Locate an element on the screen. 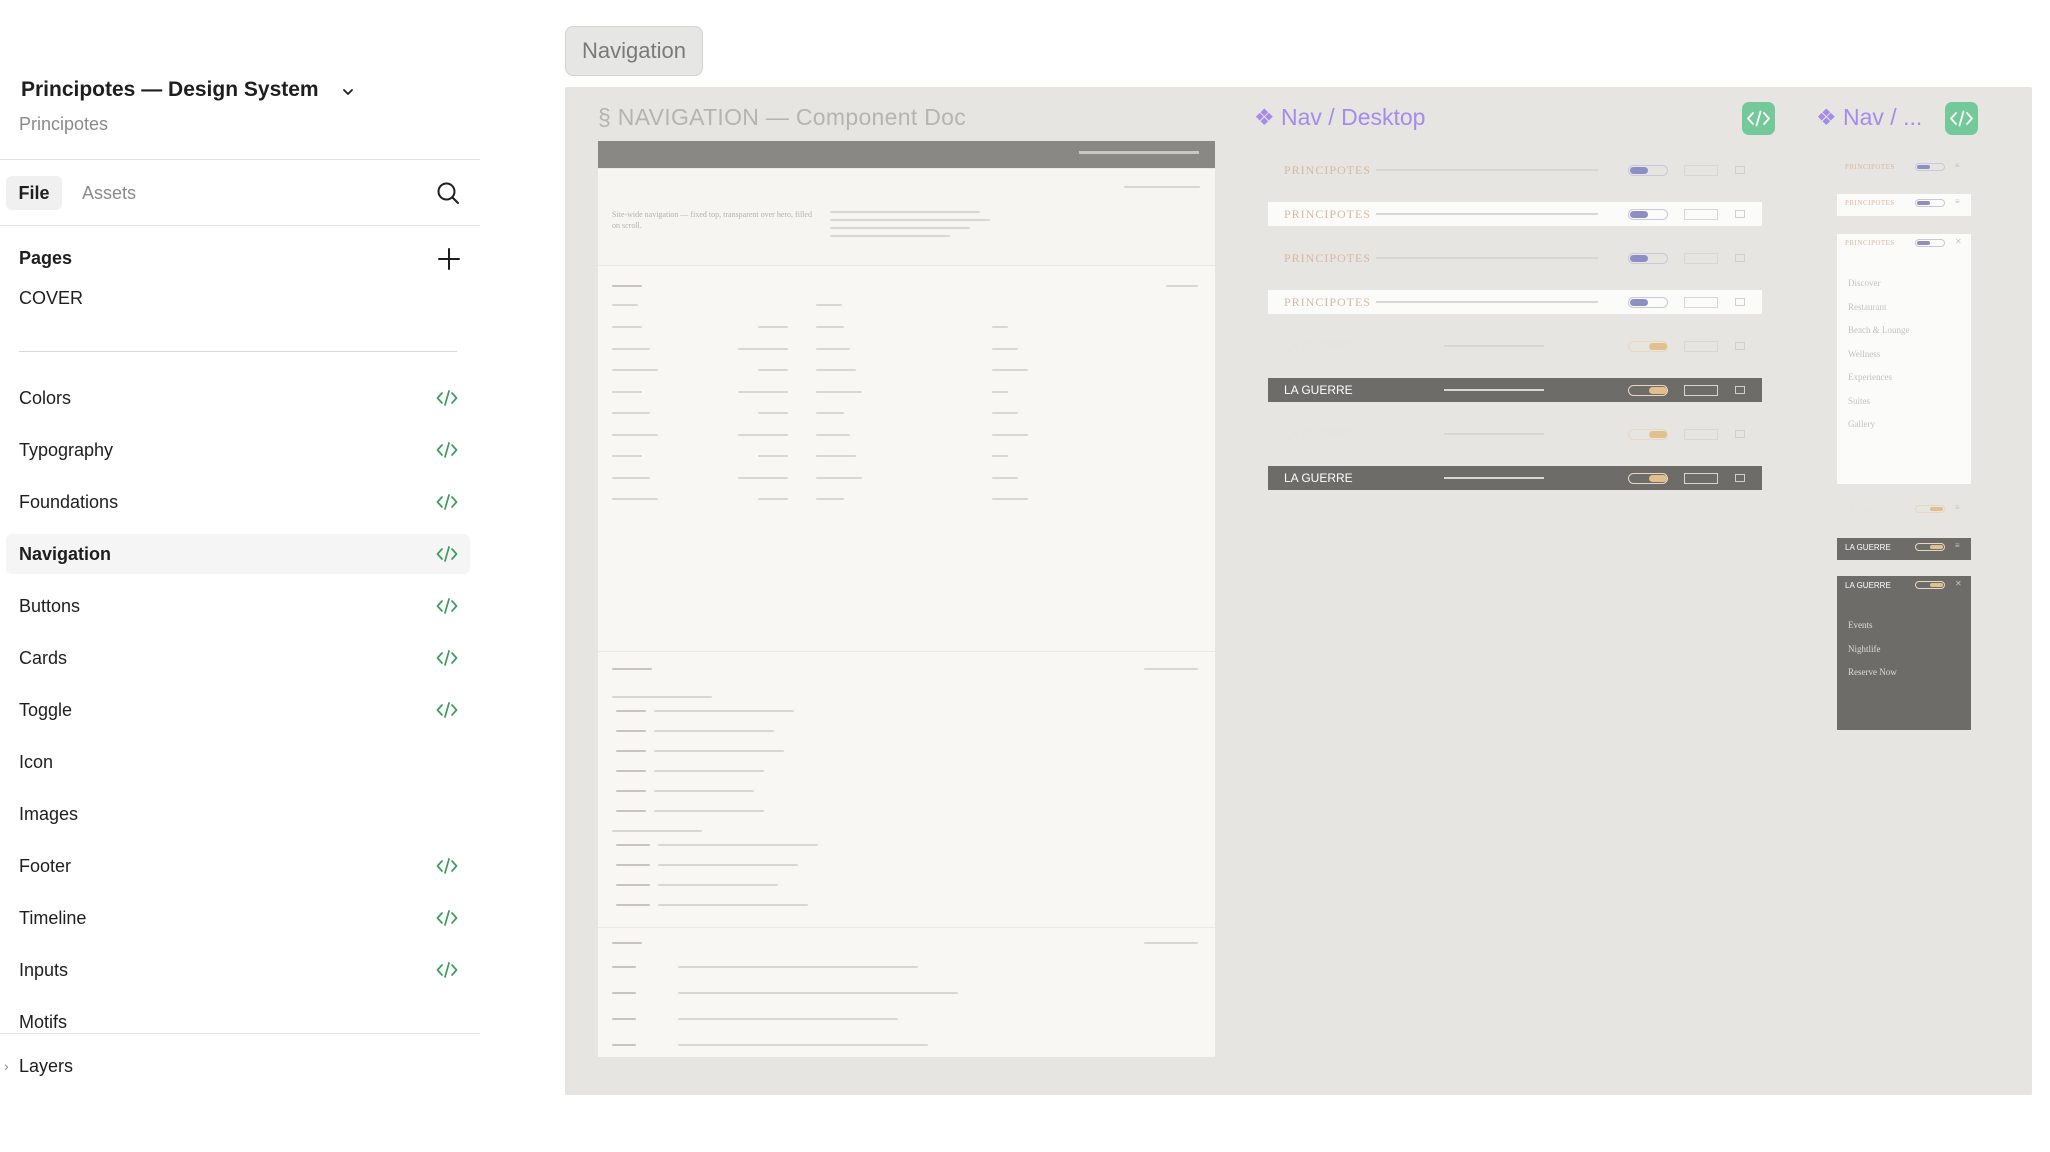 The width and height of the screenshot is (2050, 1152). page-item-timeline: Timeline is located at coordinates (238, 918).